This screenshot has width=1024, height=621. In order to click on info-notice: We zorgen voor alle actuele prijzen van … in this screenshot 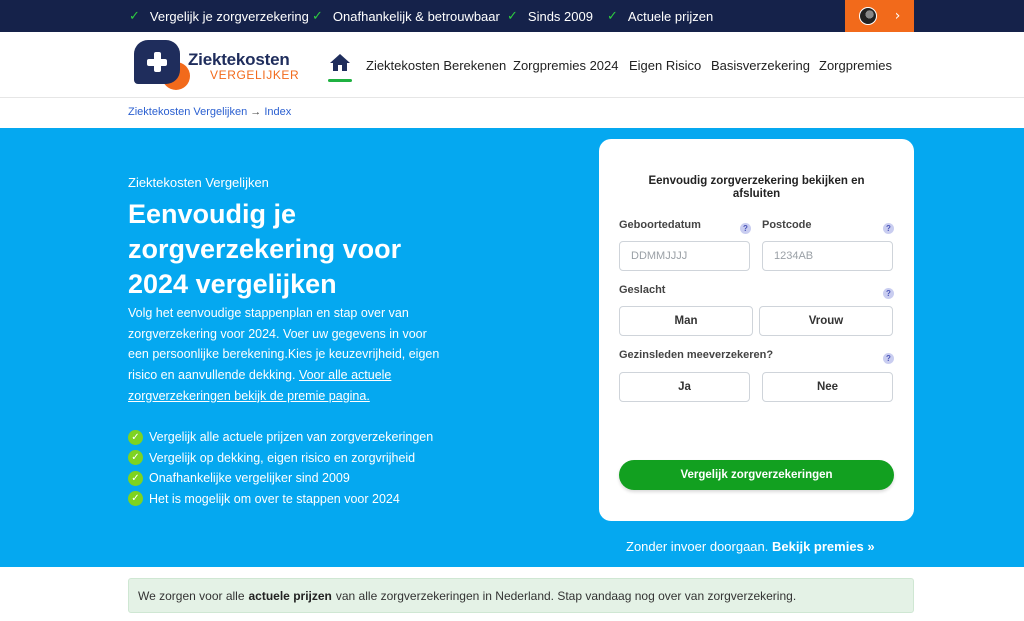, I will do `click(521, 595)`.